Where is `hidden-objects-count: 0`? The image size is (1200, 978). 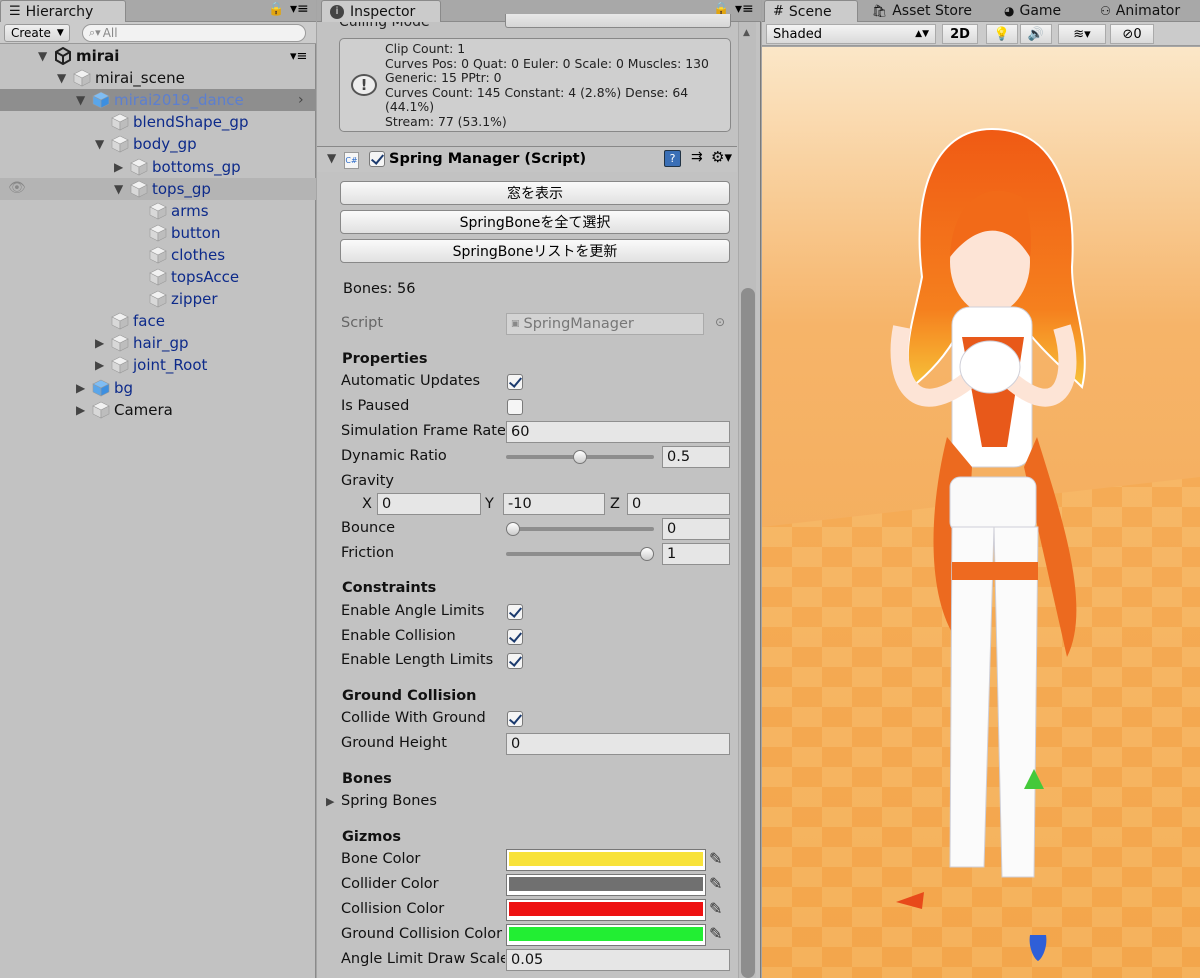 hidden-objects-count: 0 is located at coordinates (1137, 34).